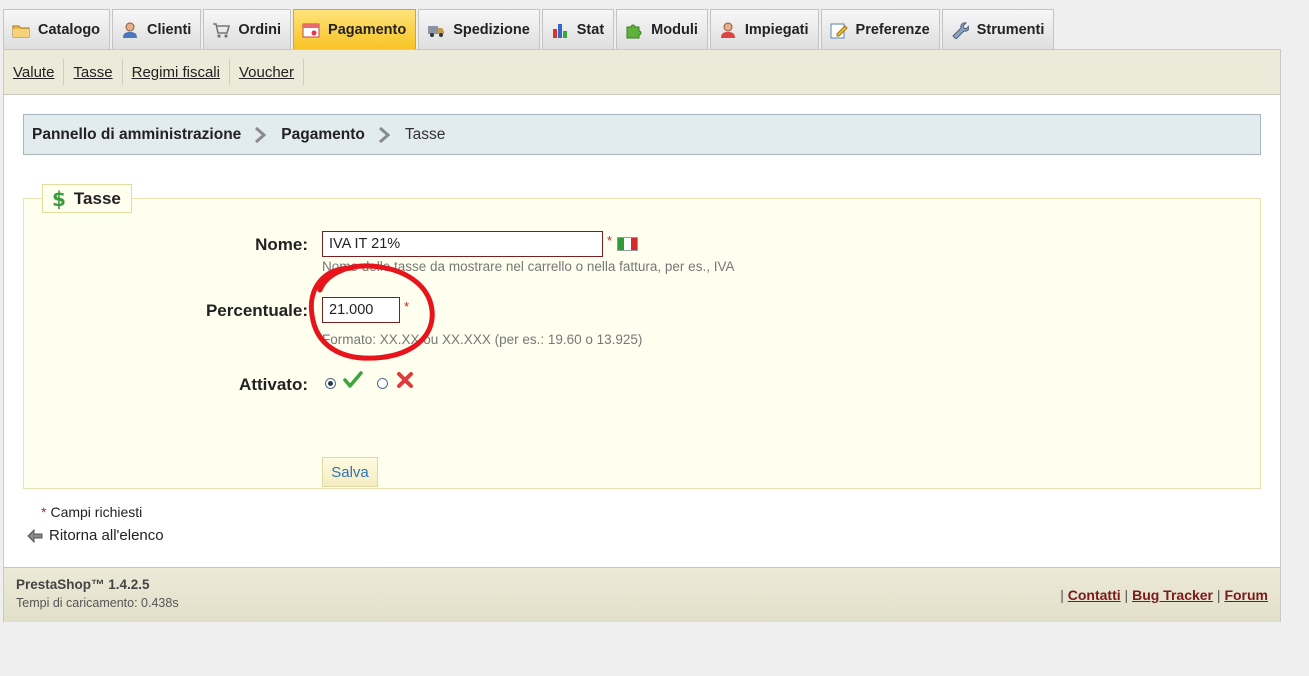 The width and height of the screenshot is (1309, 676). I want to click on fieldset-legend: $ Tasse, so click(87, 198).